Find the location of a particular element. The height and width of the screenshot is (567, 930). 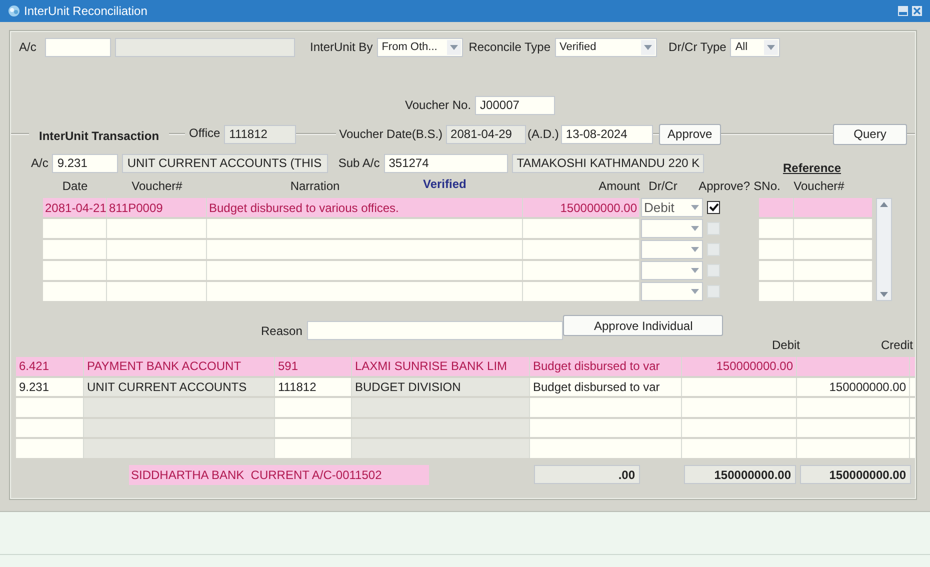

table-cell: Budget disbursed to various offices. is located at coordinates (365, 207).